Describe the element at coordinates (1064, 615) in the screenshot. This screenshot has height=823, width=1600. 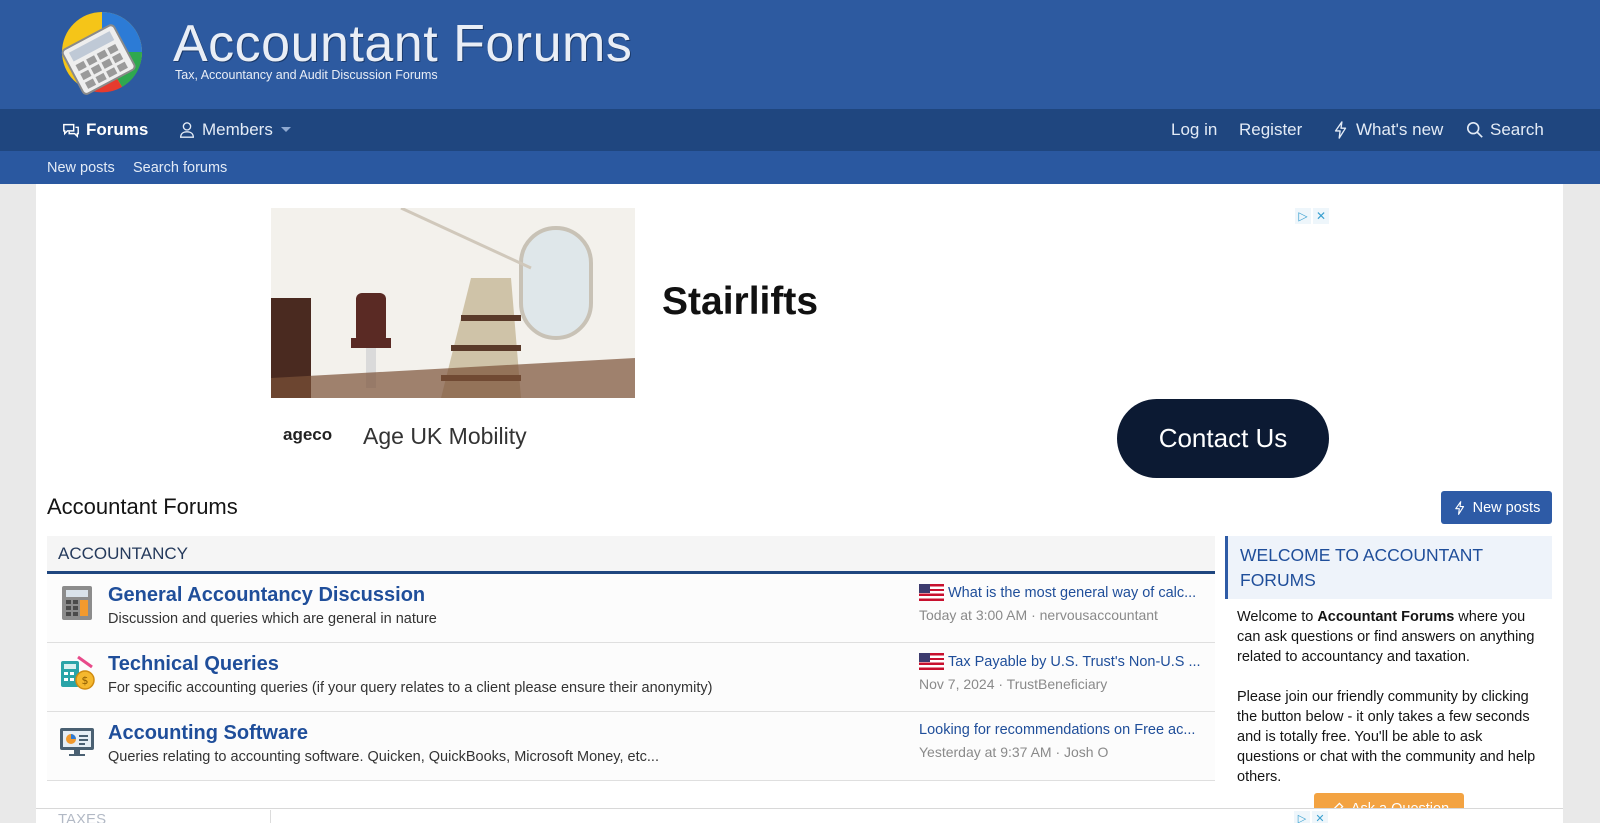
I see `last-post-meta: Today at 3:00 AM · nervousaccountant` at that location.